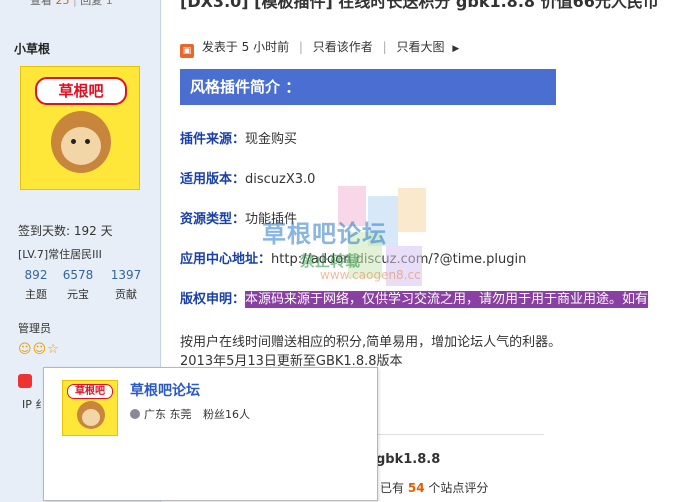 The height and width of the screenshot is (502, 680). I want to click on only-author-link: 只看该作者, so click(343, 47).